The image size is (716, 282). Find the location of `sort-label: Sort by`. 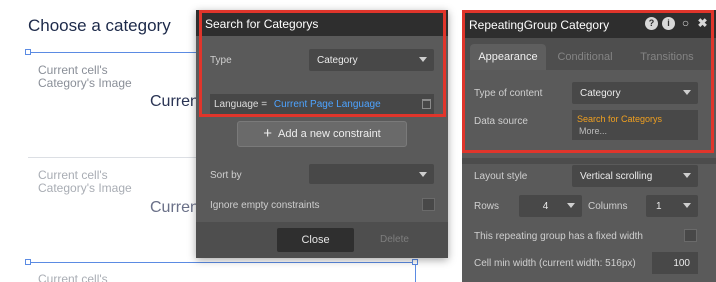

sort-label: Sort by is located at coordinates (226, 175).